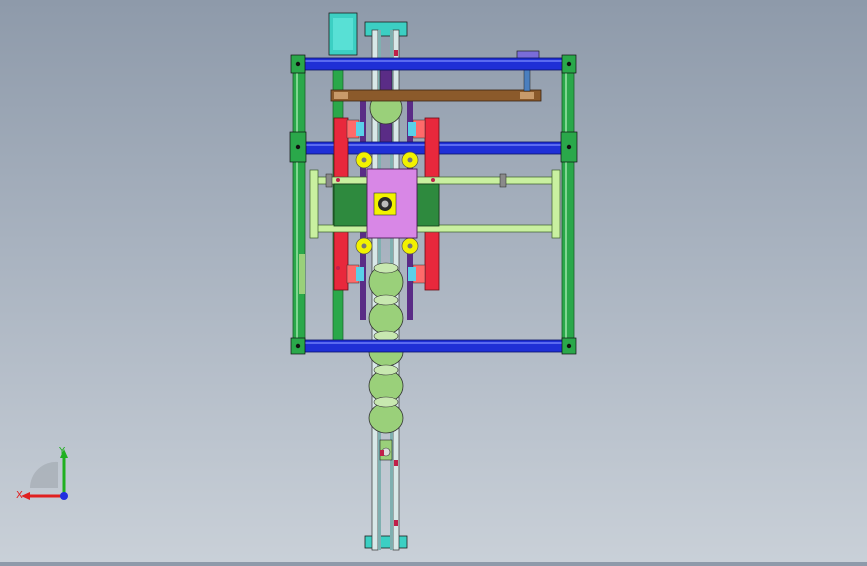 The width and height of the screenshot is (867, 566). I want to click on z-axis, so click(64, 496).